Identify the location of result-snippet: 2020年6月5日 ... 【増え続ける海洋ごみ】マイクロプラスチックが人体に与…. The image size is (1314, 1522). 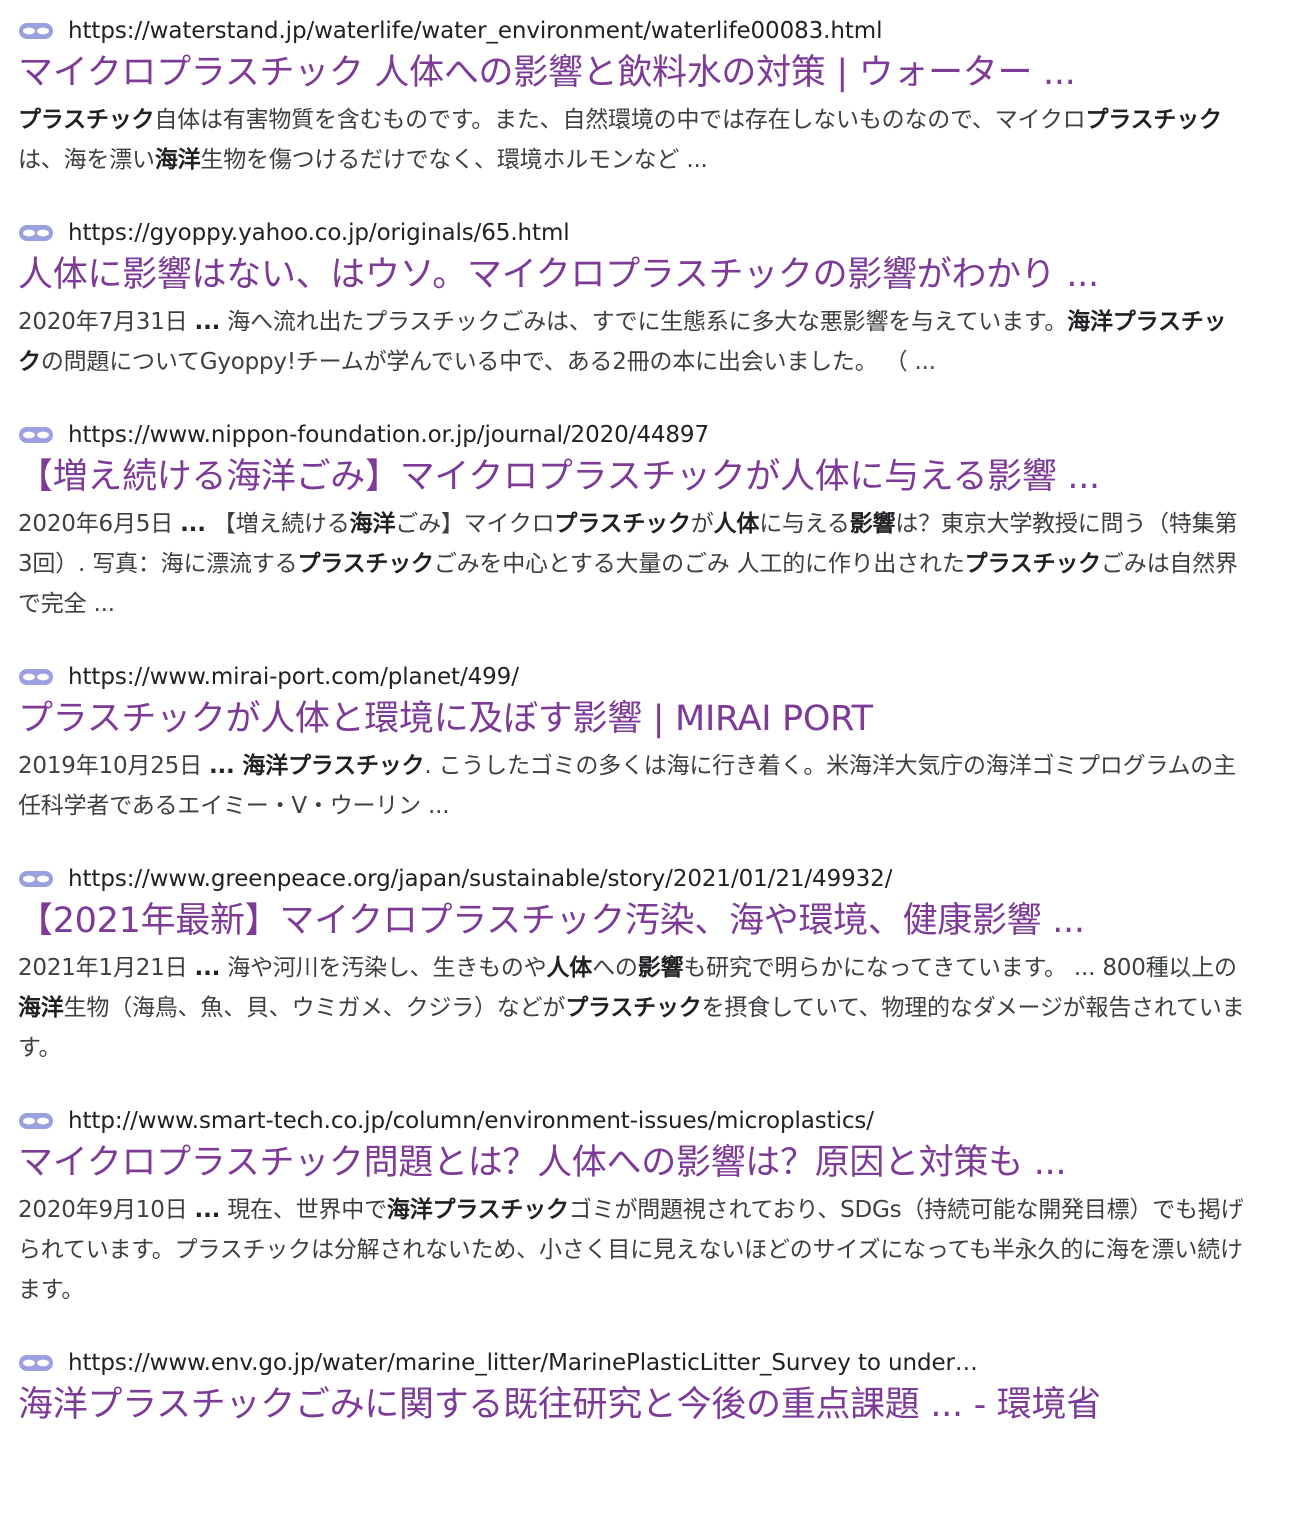
(632, 564).